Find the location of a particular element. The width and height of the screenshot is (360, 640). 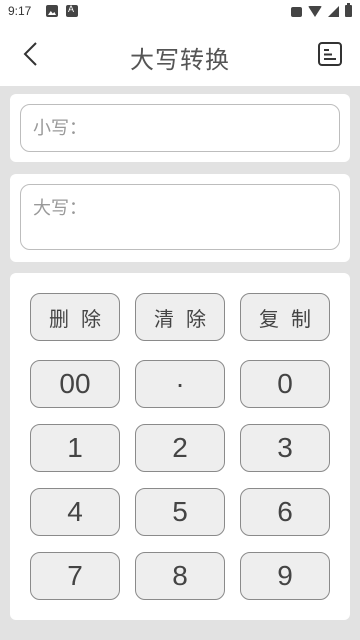

copy-button: 复制 is located at coordinates (285, 317).